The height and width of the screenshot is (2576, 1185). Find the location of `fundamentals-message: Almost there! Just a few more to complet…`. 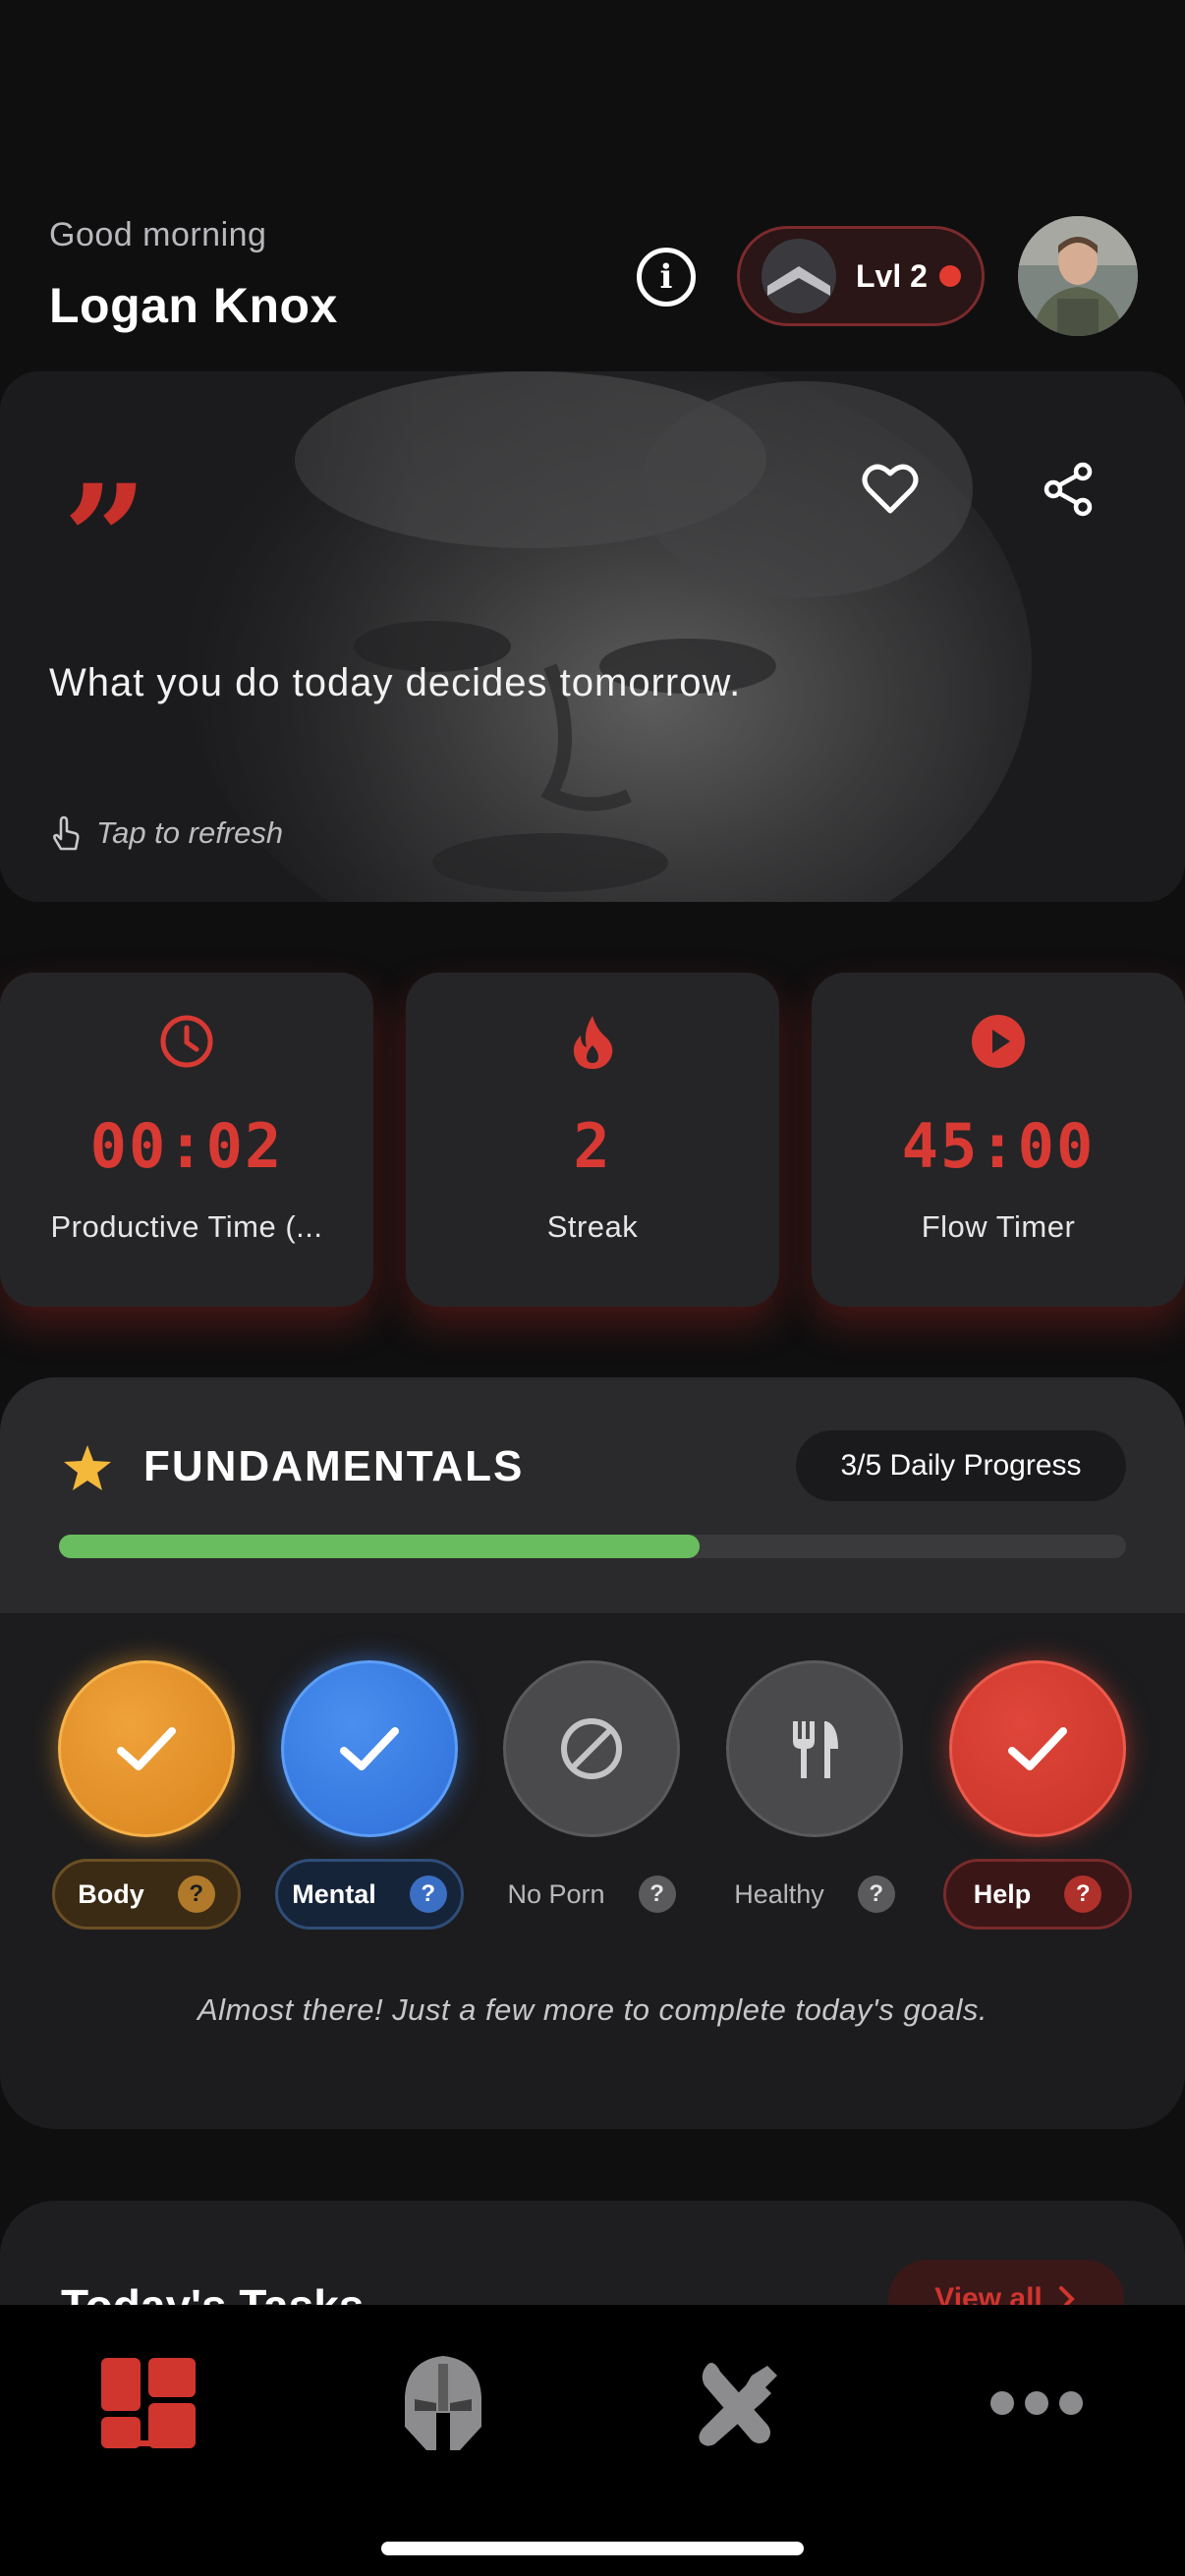

fundamentals-message: Almost there! Just a few more to complet… is located at coordinates (592, 2009).